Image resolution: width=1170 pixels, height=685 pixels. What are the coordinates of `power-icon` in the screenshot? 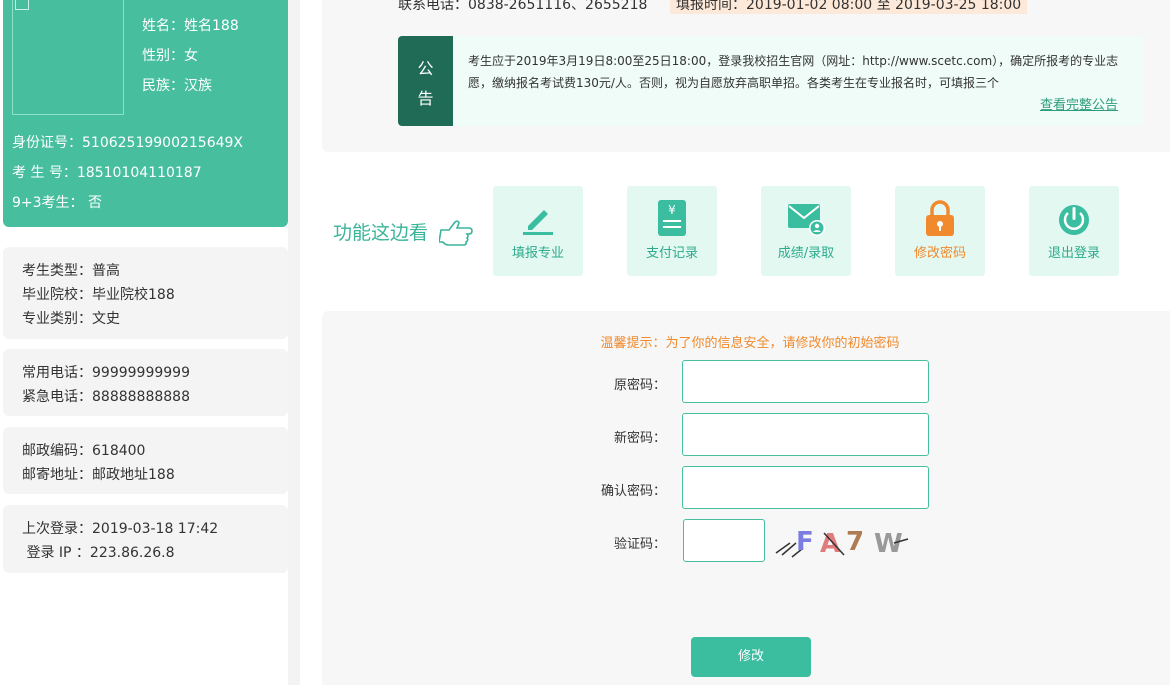 It's located at (1074, 220).